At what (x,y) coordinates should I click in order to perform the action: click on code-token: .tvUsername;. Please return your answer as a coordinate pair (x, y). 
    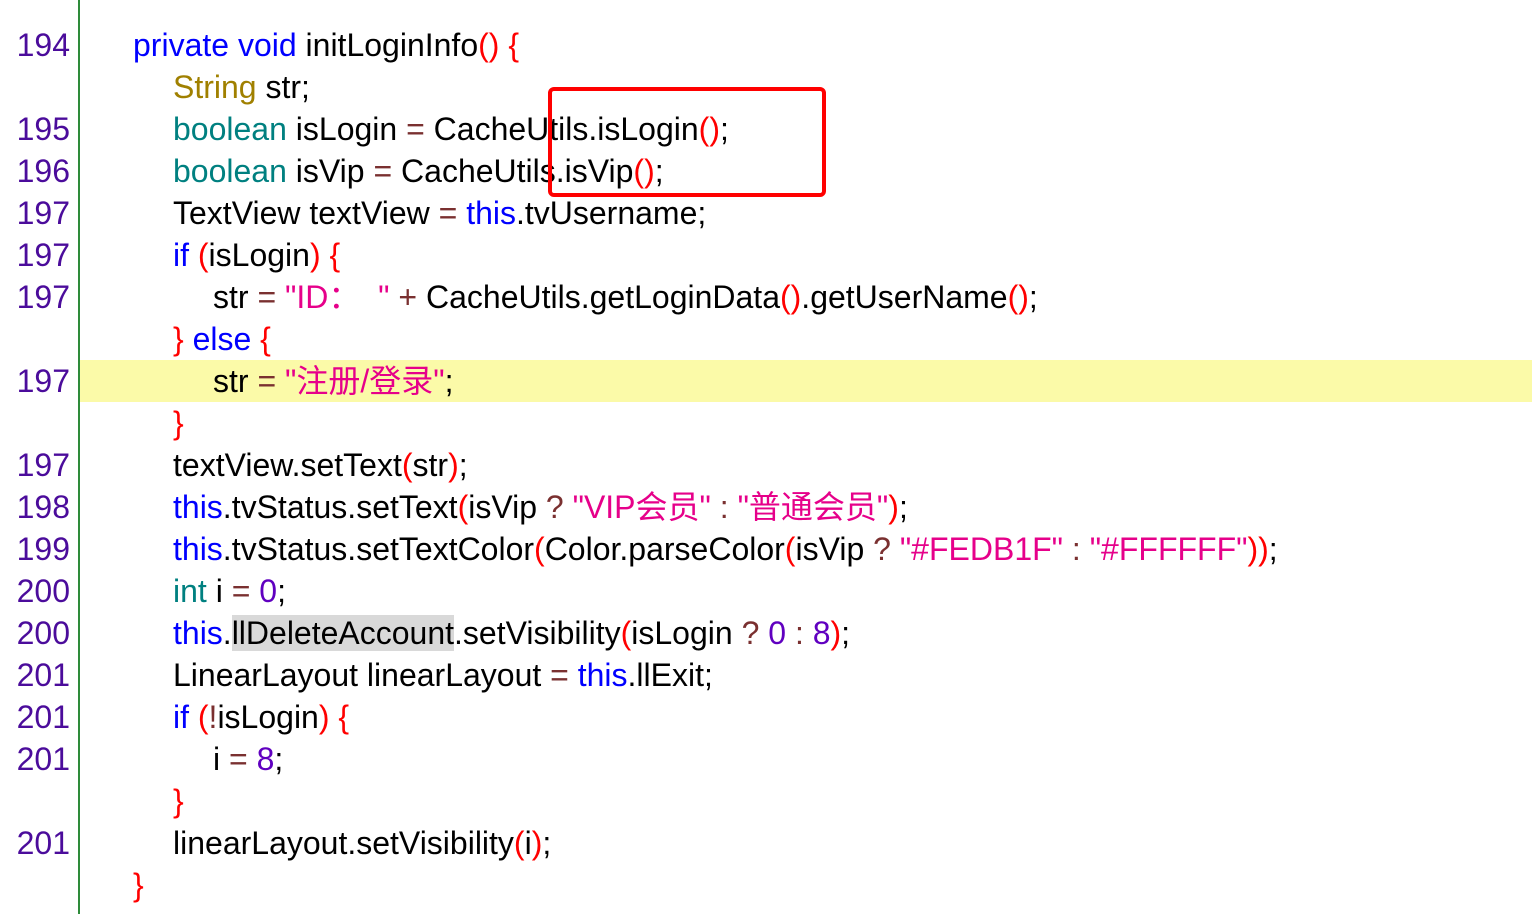
    Looking at the image, I should click on (611, 213).